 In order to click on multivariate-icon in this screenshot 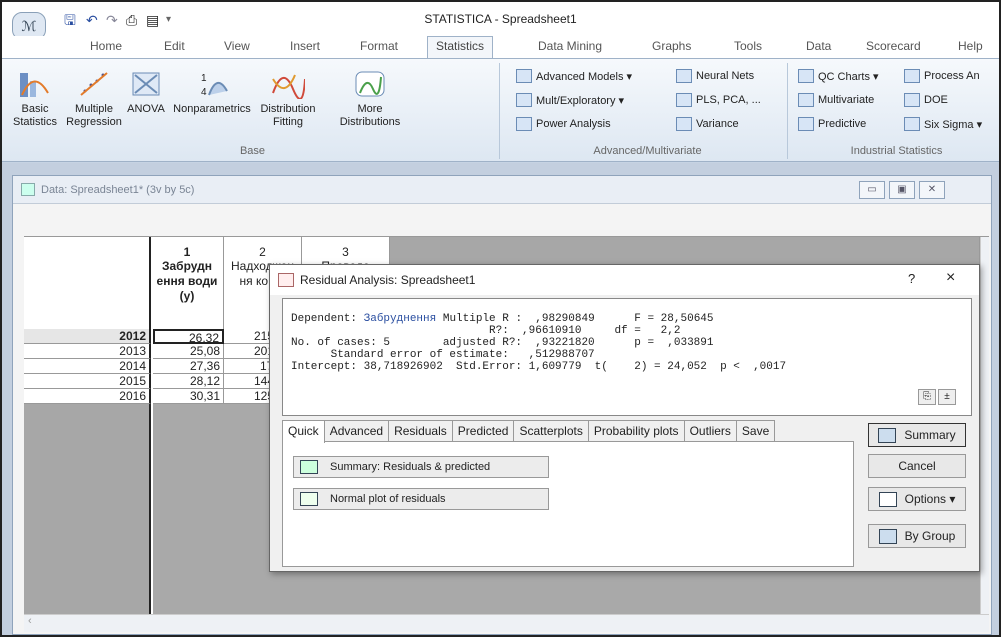, I will do `click(806, 100)`.